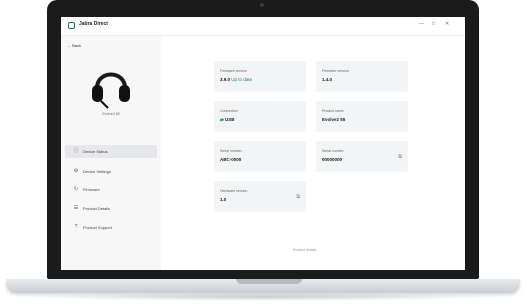  What do you see at coordinates (93, 24) in the screenshot?
I see `app-title: Jabra Direct` at bounding box center [93, 24].